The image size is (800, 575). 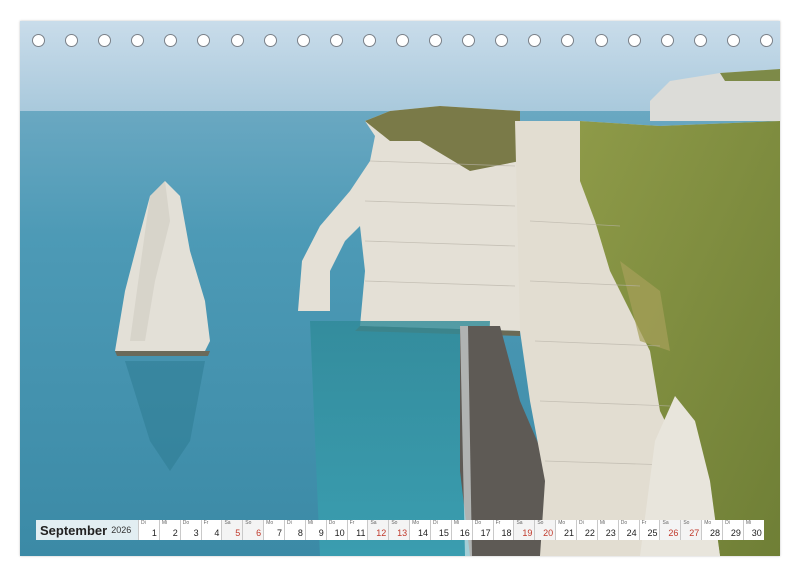 I want to click on day-cell: Do 3, so click(x=190, y=530).